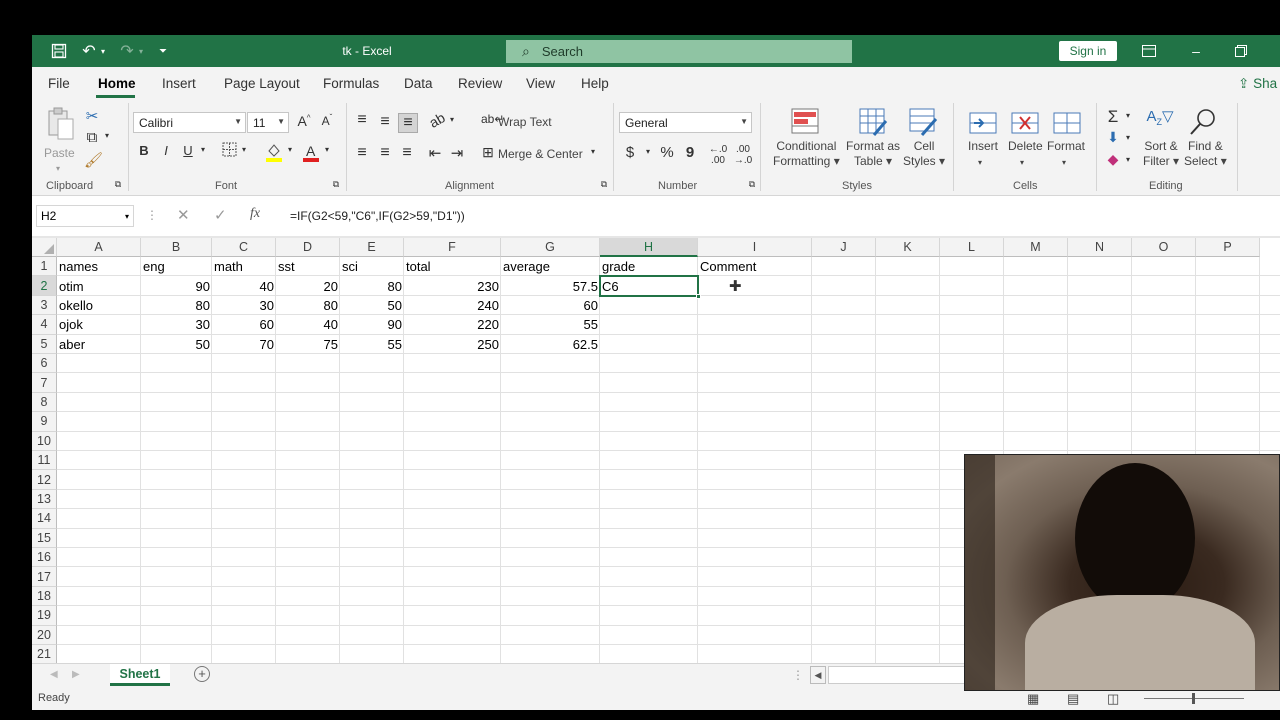 This screenshot has width=1280, height=720. What do you see at coordinates (1064, 162) in the screenshot?
I see `format-dropdown-icon: ▾` at bounding box center [1064, 162].